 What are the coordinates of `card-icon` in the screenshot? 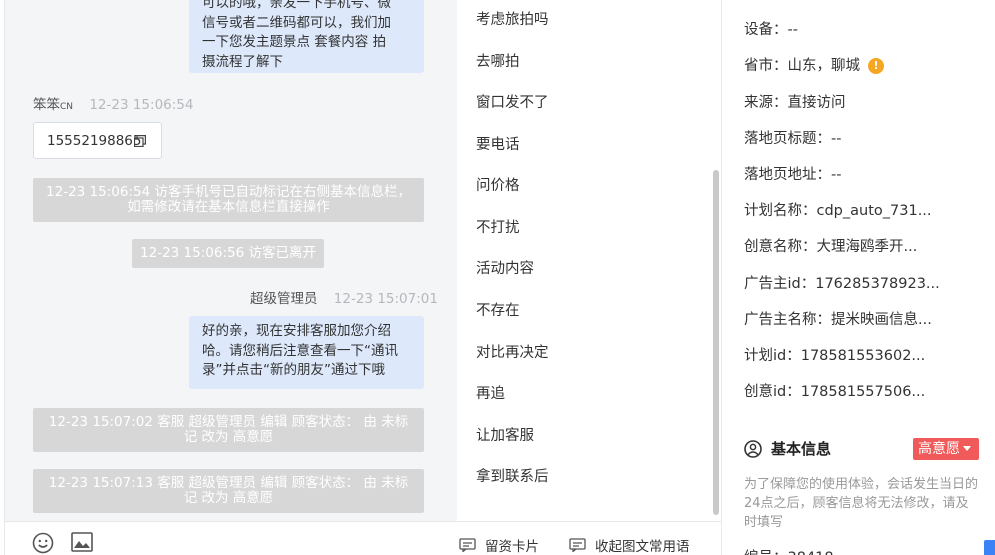 It's located at (467, 545).